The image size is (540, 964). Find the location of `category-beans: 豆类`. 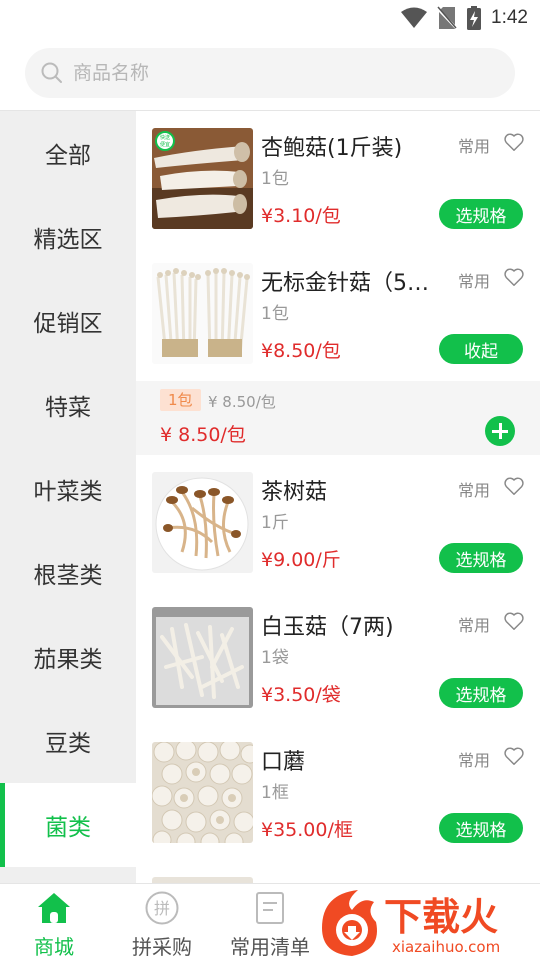

category-beans: 豆类 is located at coordinates (68, 741).